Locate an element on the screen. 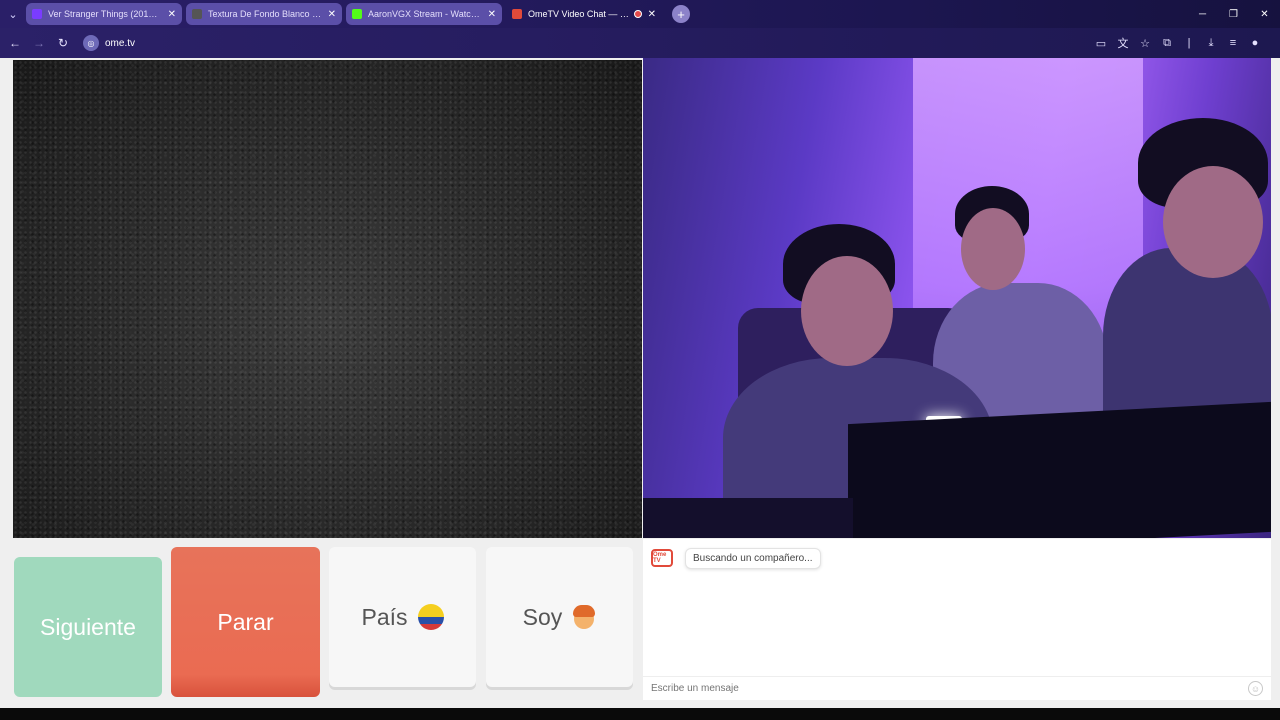  bookmark-star-icon: ☆ is located at coordinates (1145, 43).